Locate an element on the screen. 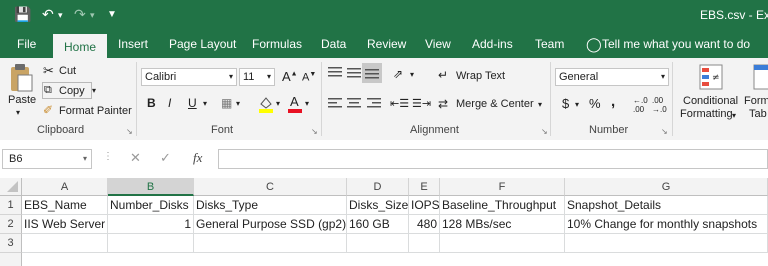  fill-color-dropdown-icon: ▾ is located at coordinates (278, 103).